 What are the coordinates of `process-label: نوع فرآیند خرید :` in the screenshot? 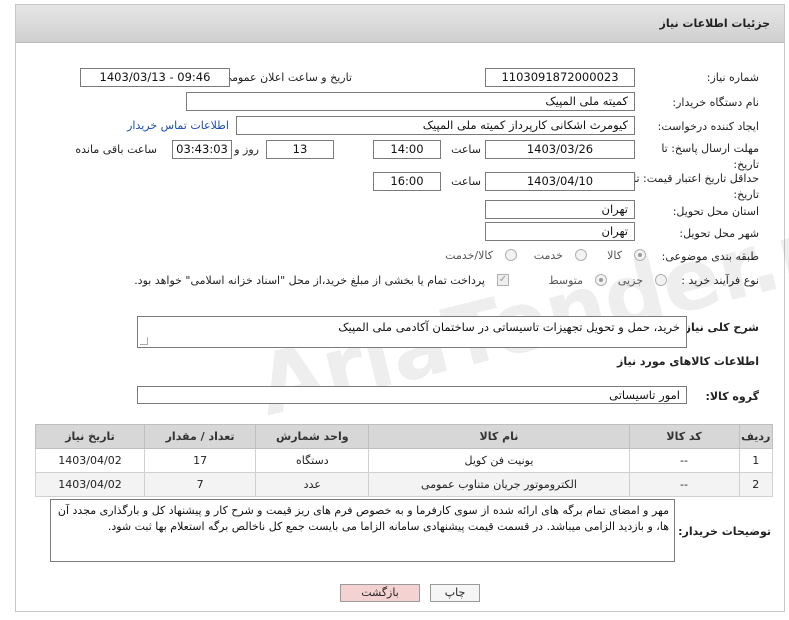 It's located at (720, 280).